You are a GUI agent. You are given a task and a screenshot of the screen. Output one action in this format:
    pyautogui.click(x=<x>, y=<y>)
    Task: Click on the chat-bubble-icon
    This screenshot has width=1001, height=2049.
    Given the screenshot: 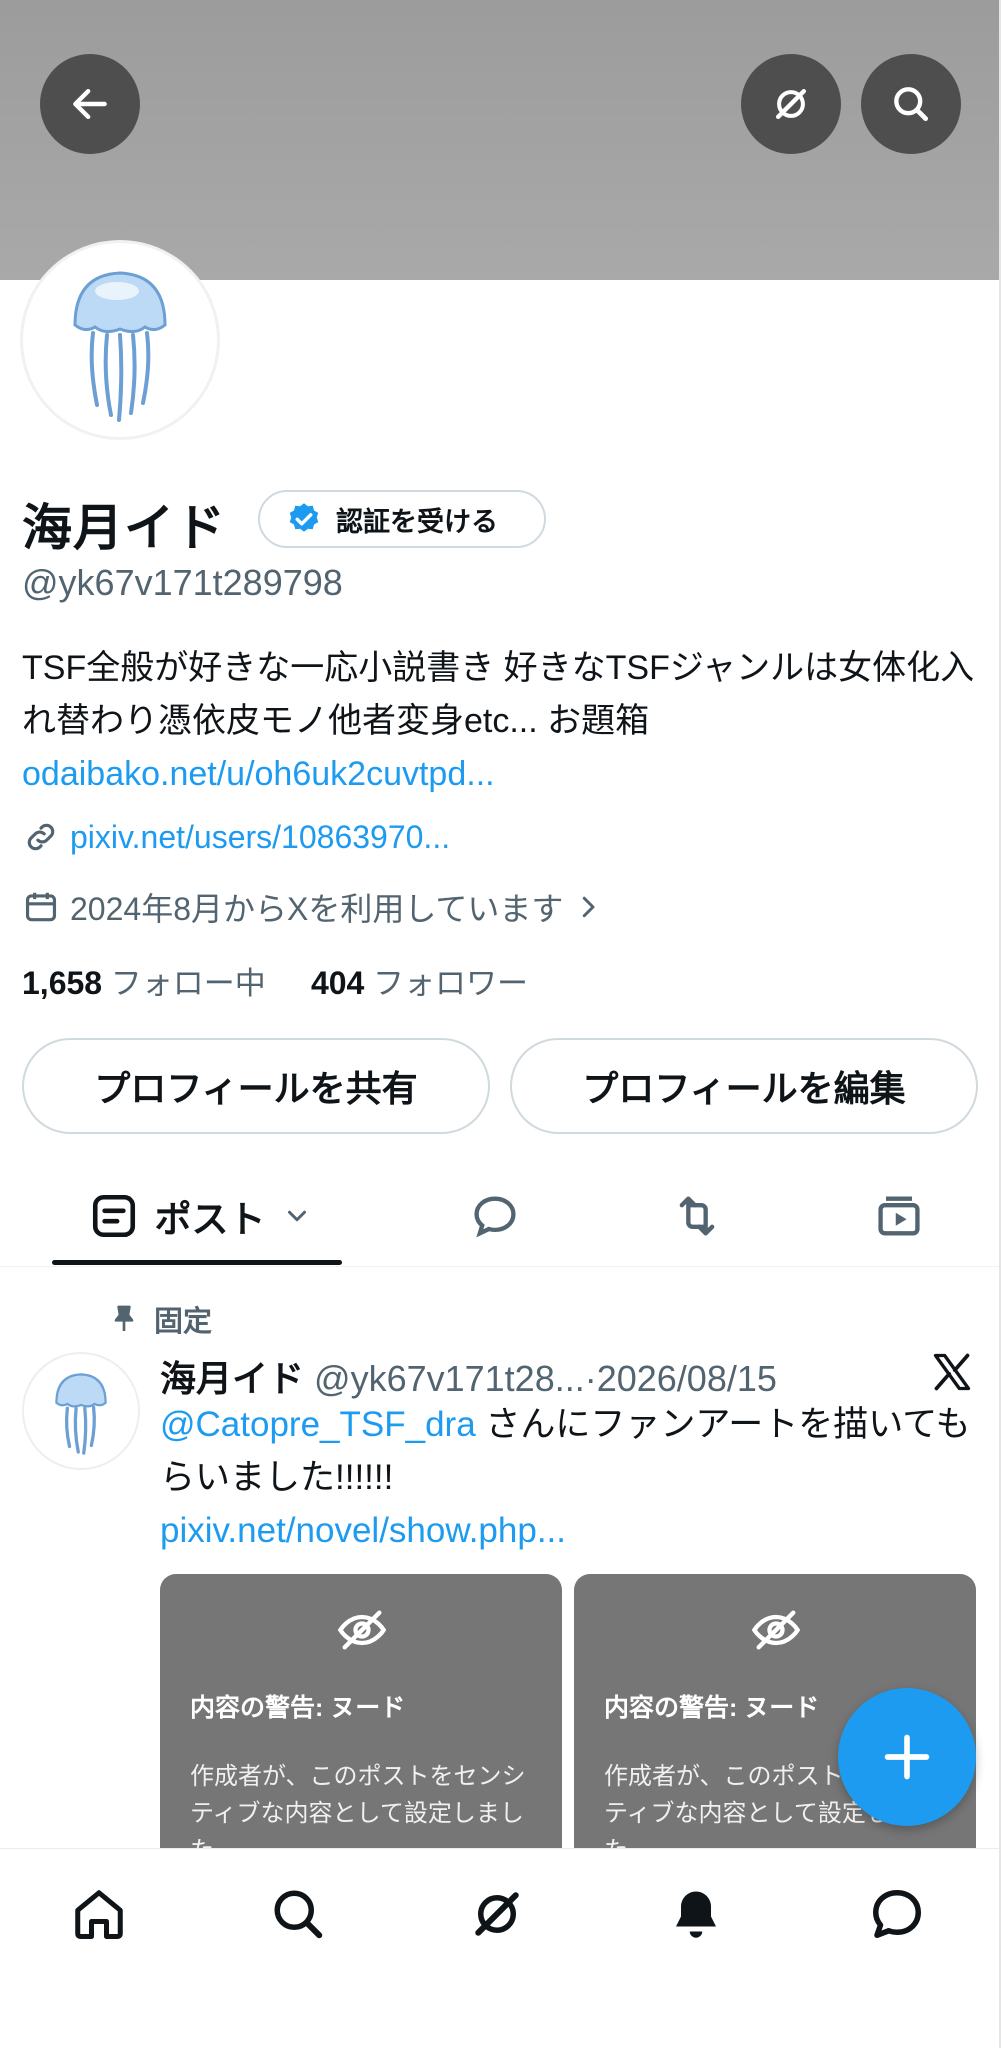 What is the action you would take?
    pyautogui.click(x=897, y=1914)
    